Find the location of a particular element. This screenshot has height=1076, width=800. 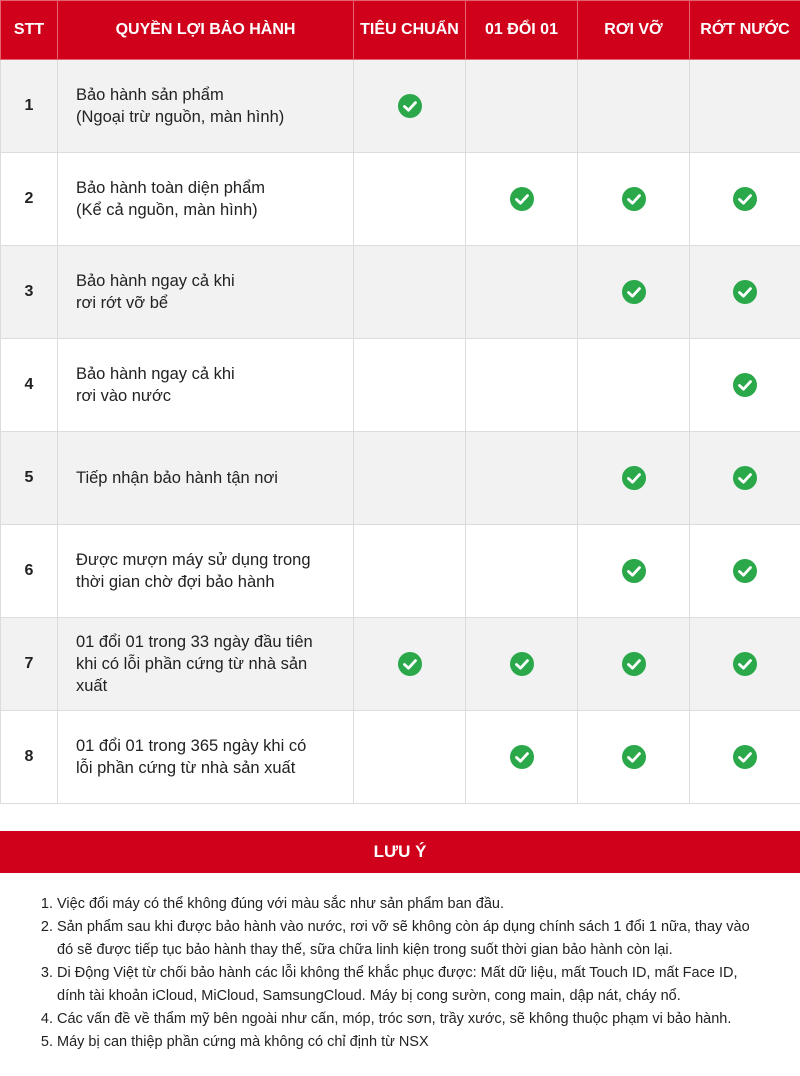

benefit-line: 01 đổi 01 trong 365 ngày khi có is located at coordinates (191, 746).